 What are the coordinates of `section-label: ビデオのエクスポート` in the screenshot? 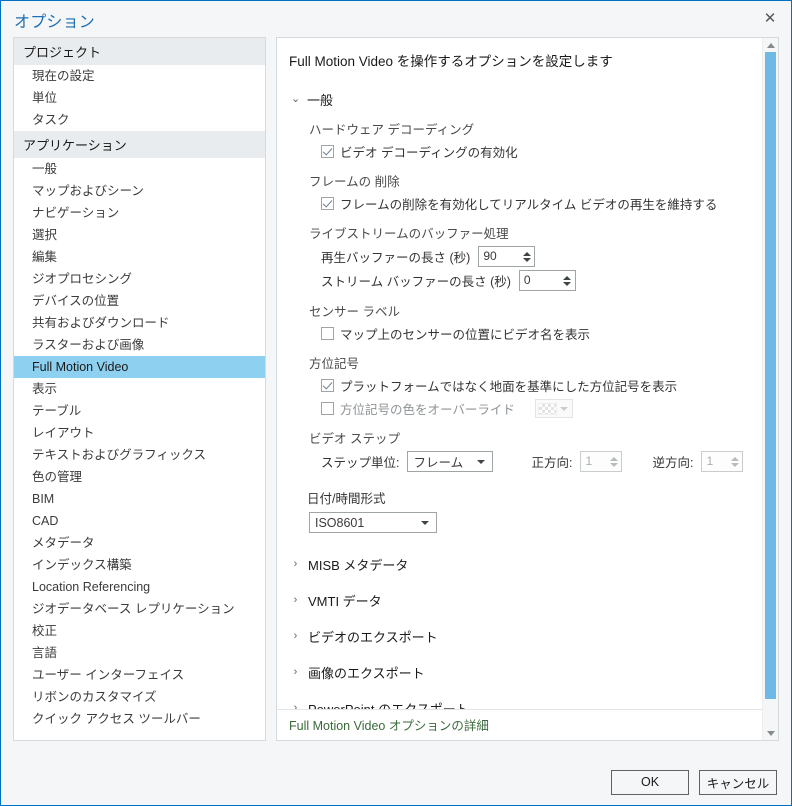 It's located at (373, 637).